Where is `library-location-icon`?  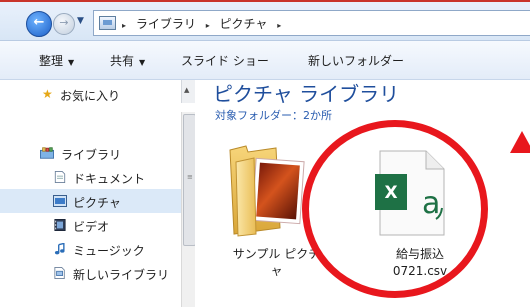 library-location-icon is located at coordinates (107, 23).